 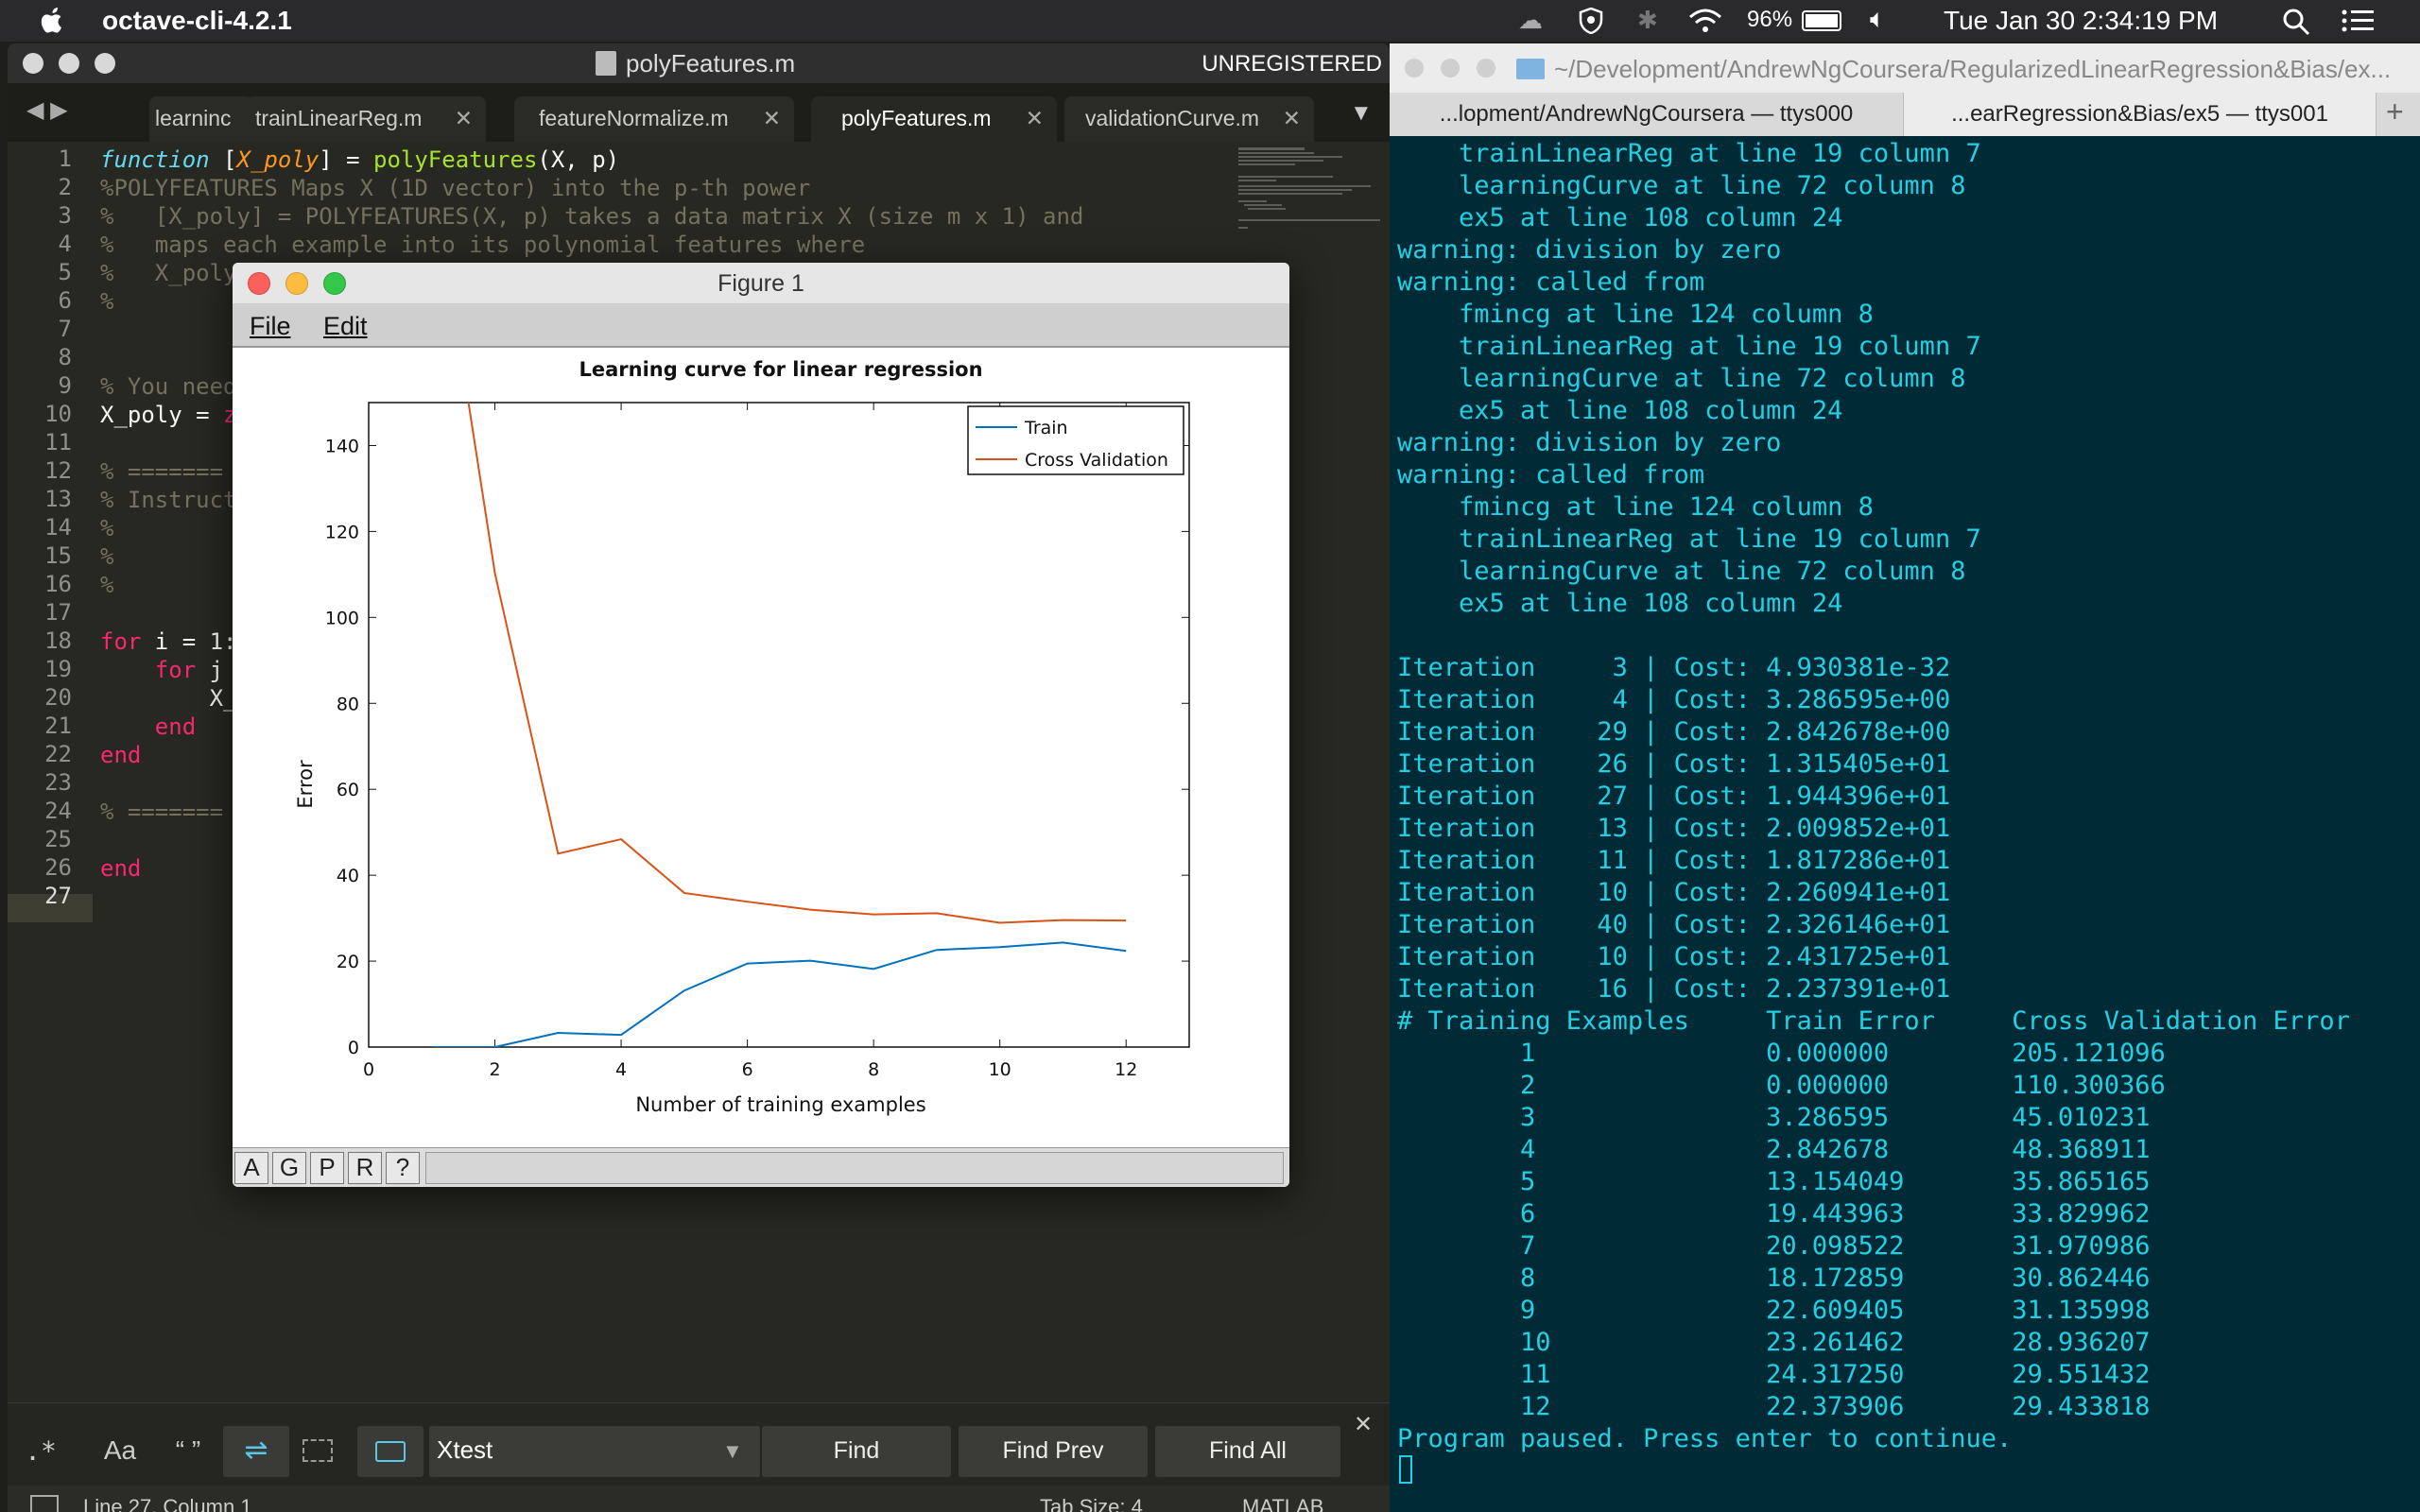 What do you see at coordinates (1096, 460) in the screenshot?
I see `legend-label: Cross Validation` at bounding box center [1096, 460].